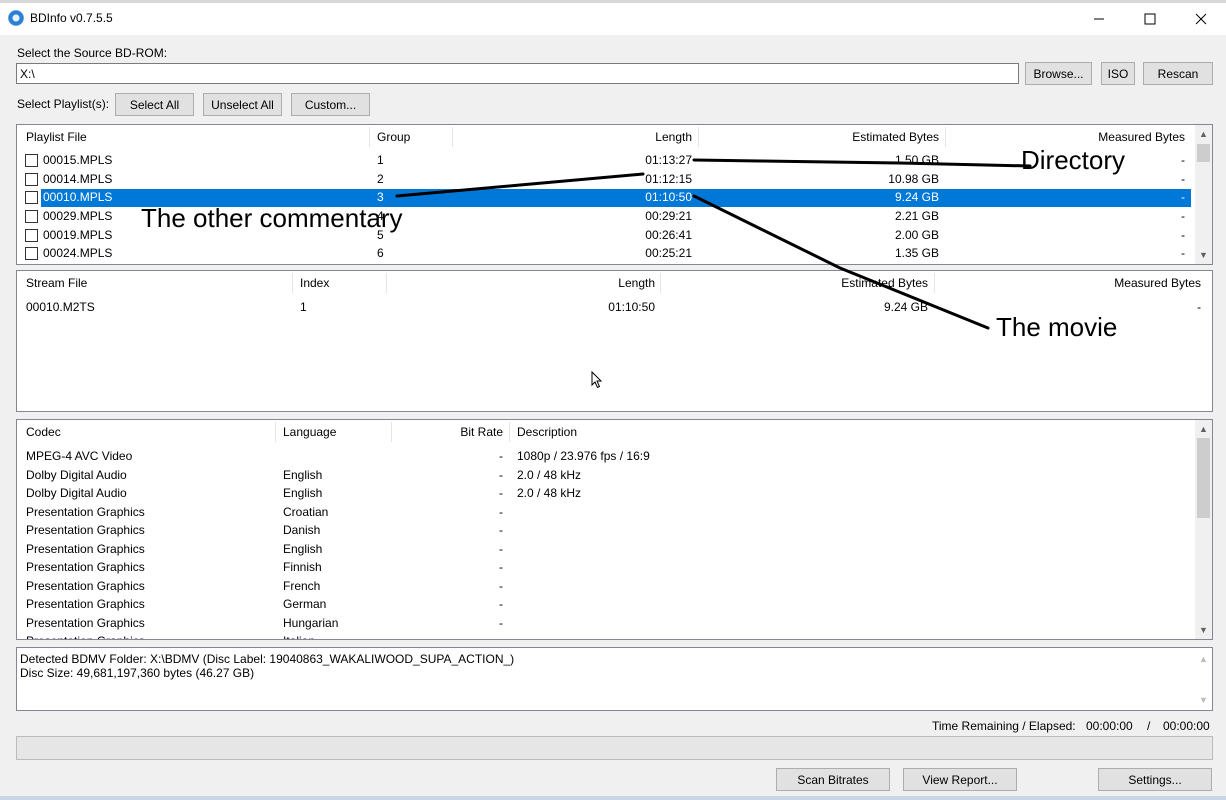 The height and width of the screenshot is (800, 1226). I want to click on minimize-button, so click(1099, 19).